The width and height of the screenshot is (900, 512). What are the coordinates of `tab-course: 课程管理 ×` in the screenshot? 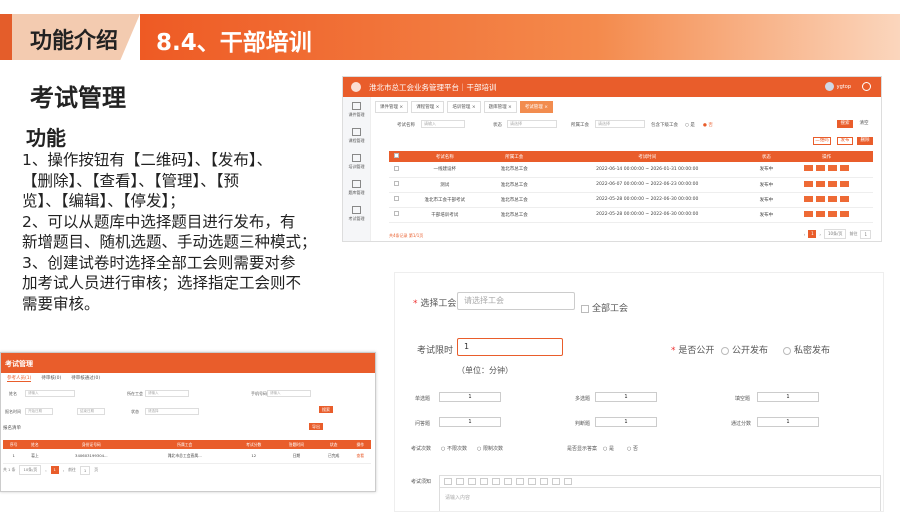 It's located at (428, 107).